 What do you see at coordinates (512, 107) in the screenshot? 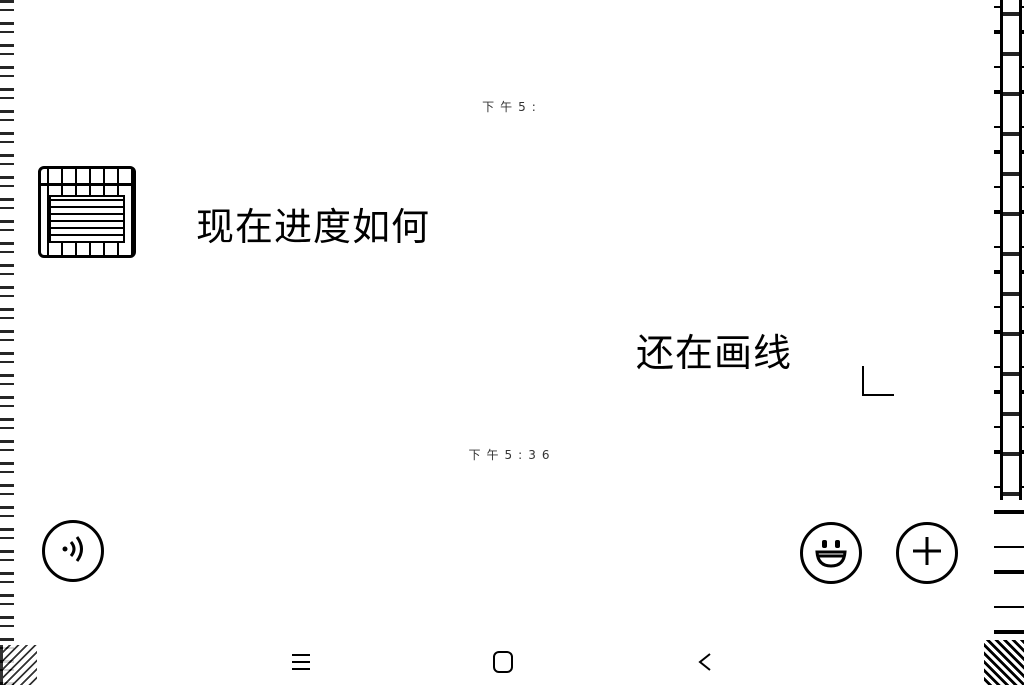
I see `message-timestamp-top: 下午5:` at bounding box center [512, 107].